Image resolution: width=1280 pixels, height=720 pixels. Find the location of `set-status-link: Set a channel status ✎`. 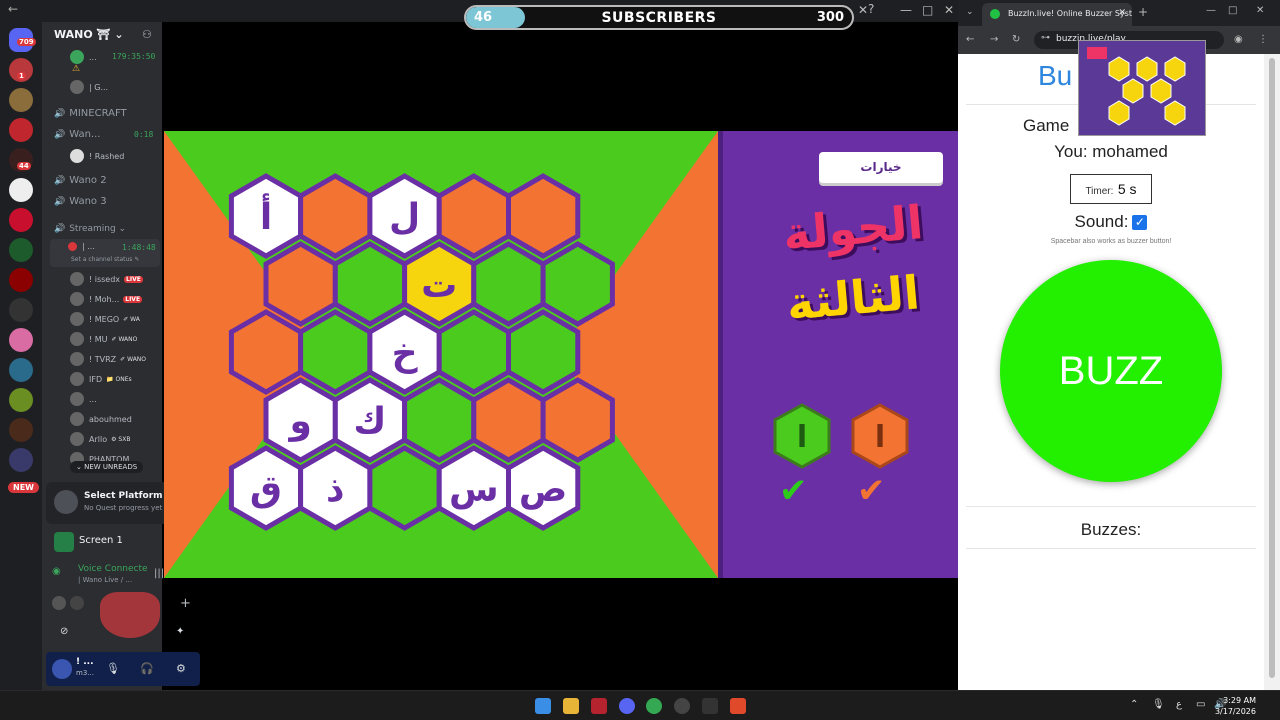

set-status-link: Set a channel status ✎ is located at coordinates (105, 259).